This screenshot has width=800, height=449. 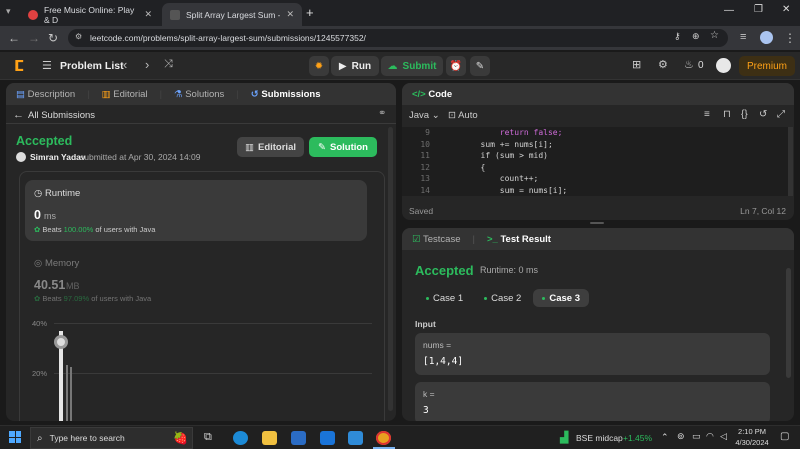 What do you see at coordinates (766, 37) in the screenshot?
I see `profile-avatar` at bounding box center [766, 37].